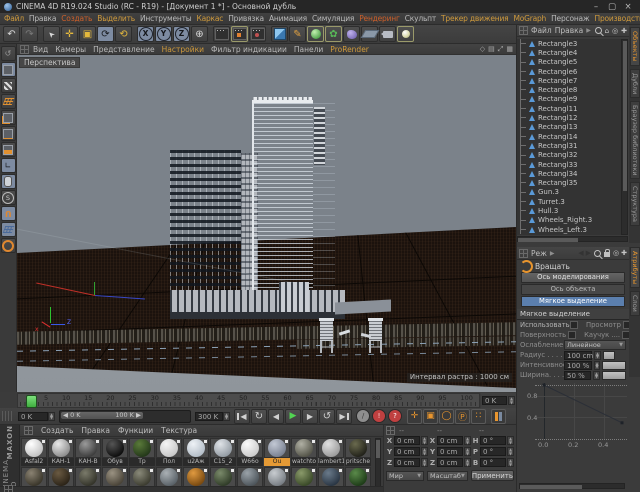 The image size is (640, 492). Describe the element at coordinates (635, 304) in the screenshot. I see `attribute-tab: Слои` at that location.